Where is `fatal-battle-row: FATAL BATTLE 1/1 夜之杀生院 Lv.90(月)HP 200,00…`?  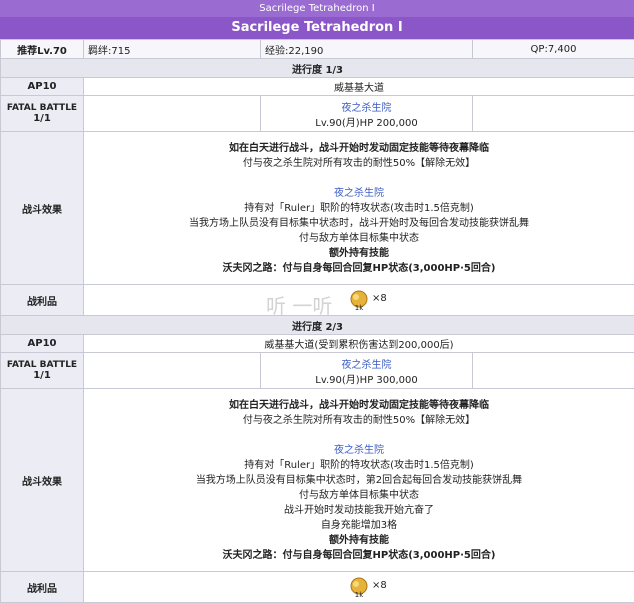
fatal-battle-row: FATAL BATTLE 1/1 夜之杀生院 Lv.90(月)HP 200,00… is located at coordinates (317, 114).